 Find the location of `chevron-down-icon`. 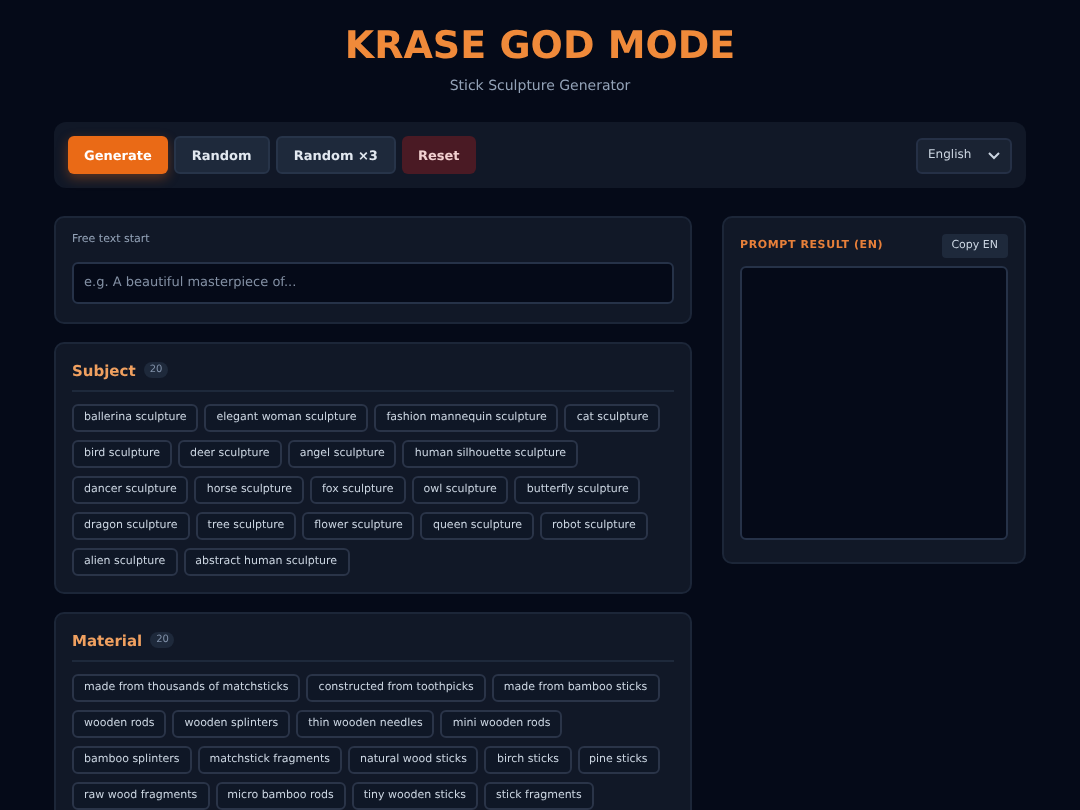

chevron-down-icon is located at coordinates (994, 155).